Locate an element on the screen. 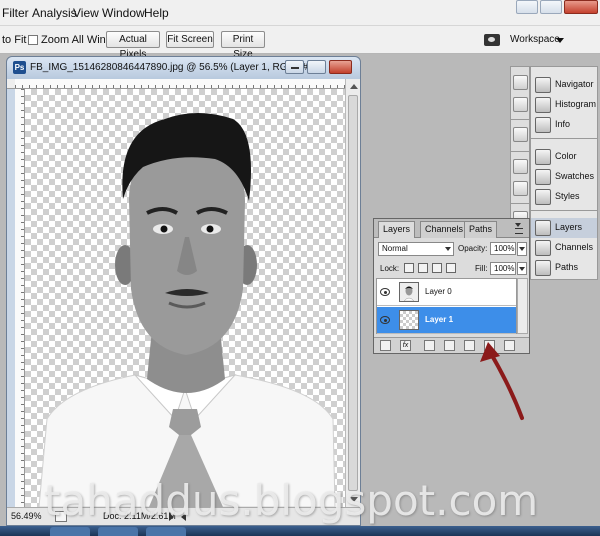 The image size is (600, 536). menu-window: Window is located at coordinates (123, 13).